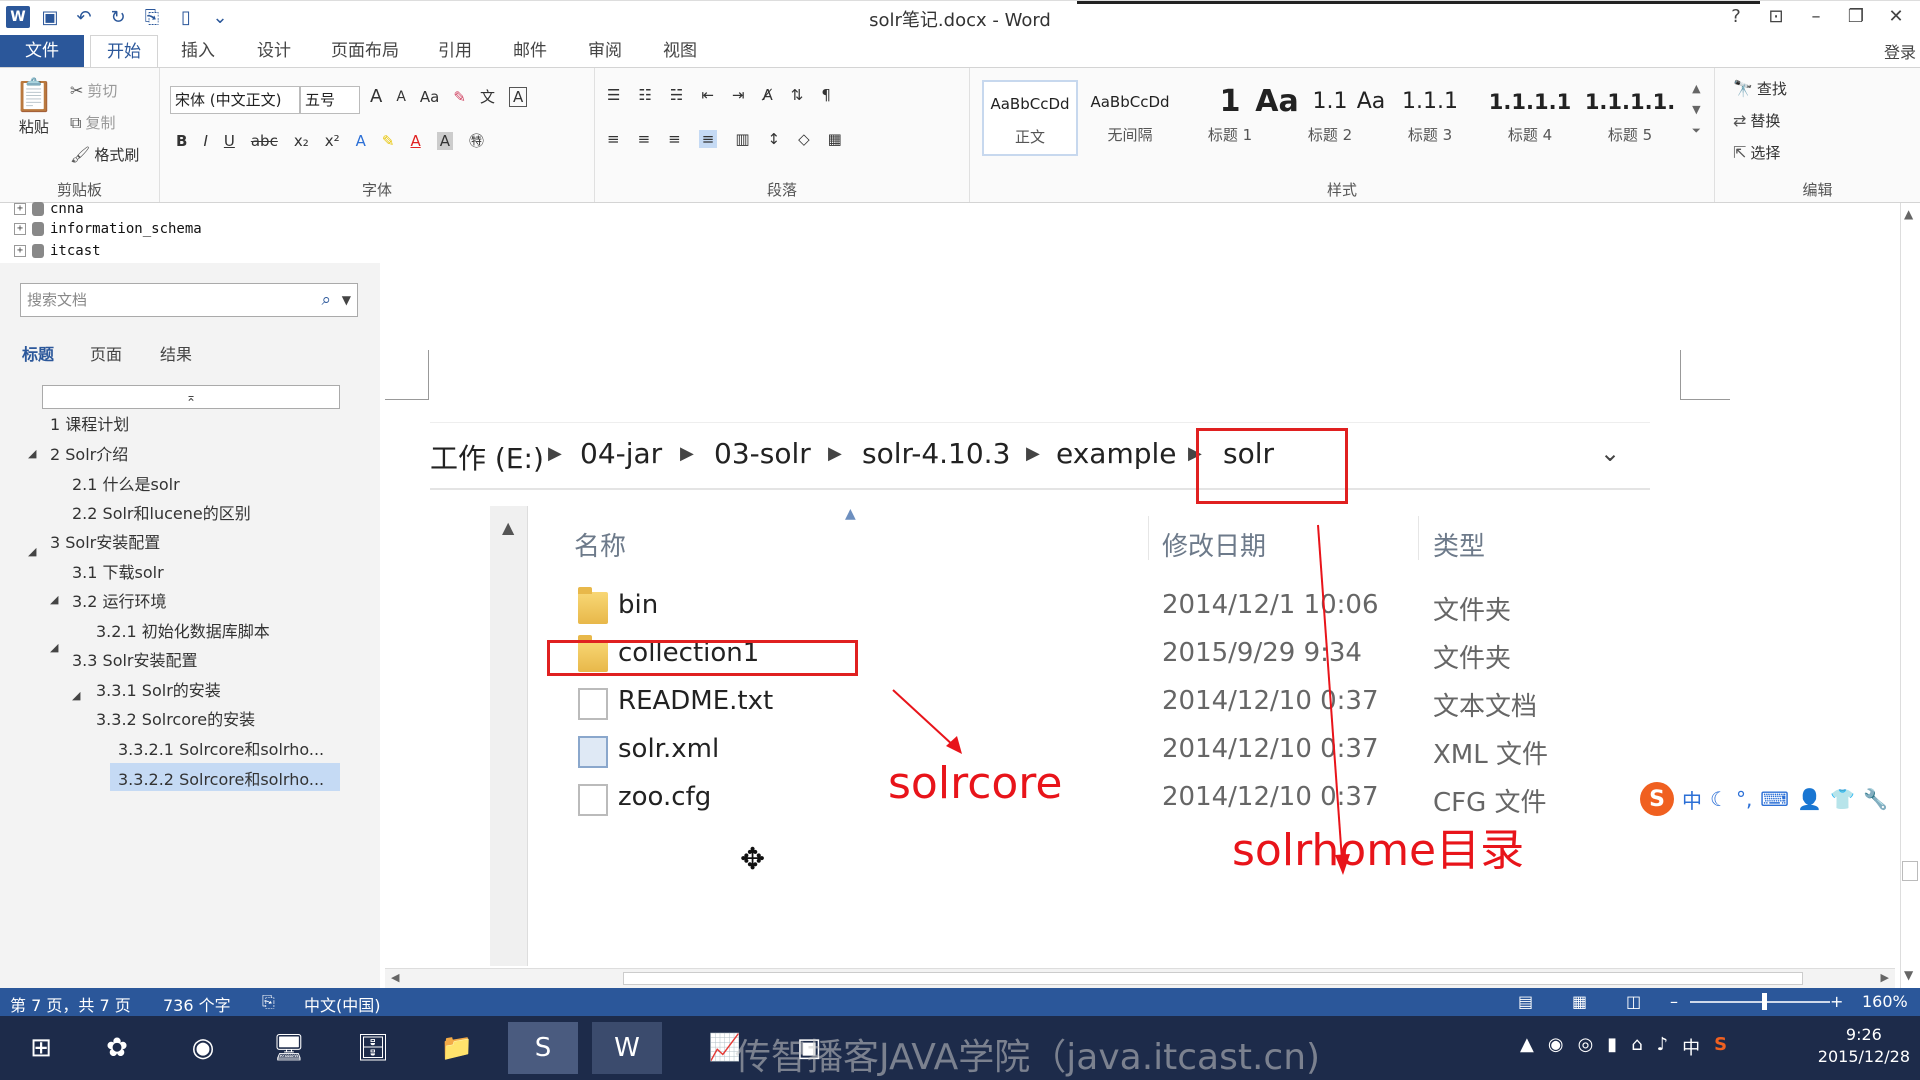 Image resolution: width=1920 pixels, height=1080 pixels. I want to click on sogou-logo-icon: S, so click(1657, 799).